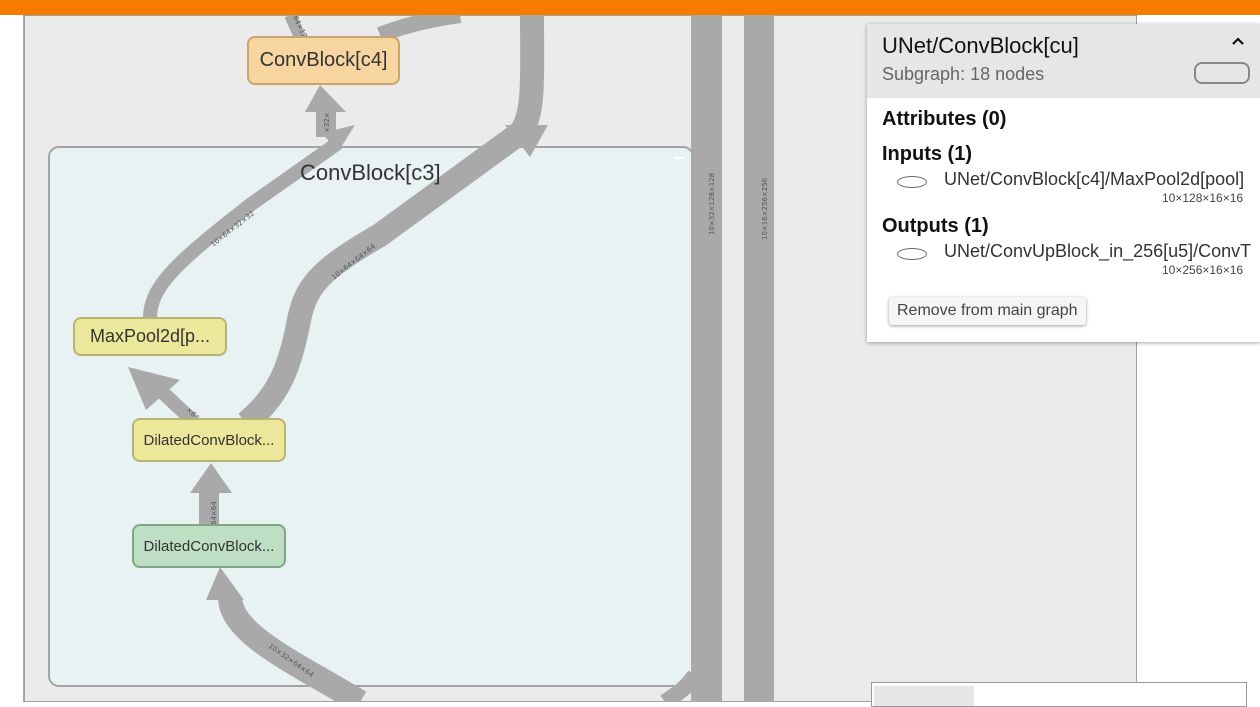 The height and width of the screenshot is (707, 1260). What do you see at coordinates (1203, 270) in the screenshot?
I see `output-shape: 10×256×16×16` at bounding box center [1203, 270].